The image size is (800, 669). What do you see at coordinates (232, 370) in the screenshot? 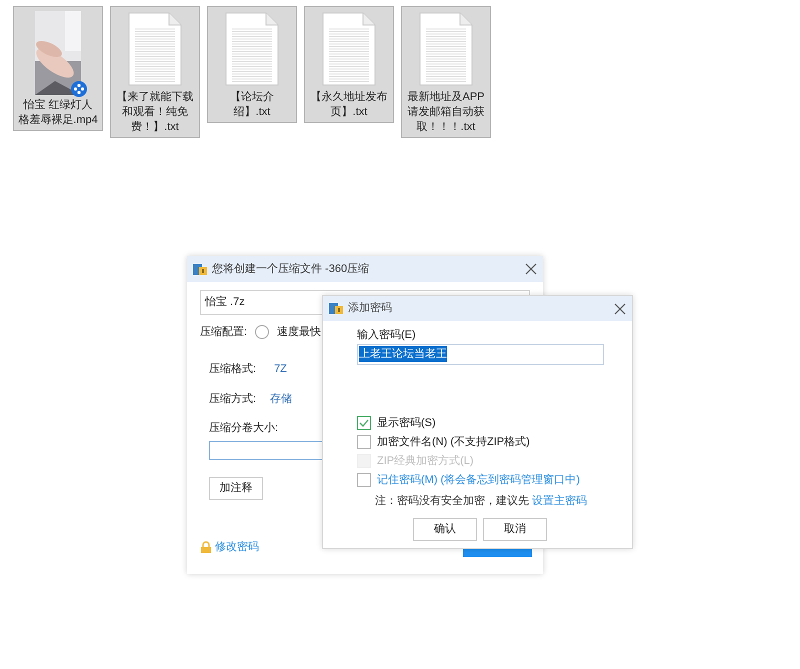
I see `format-label: 压缩格式:` at bounding box center [232, 370].